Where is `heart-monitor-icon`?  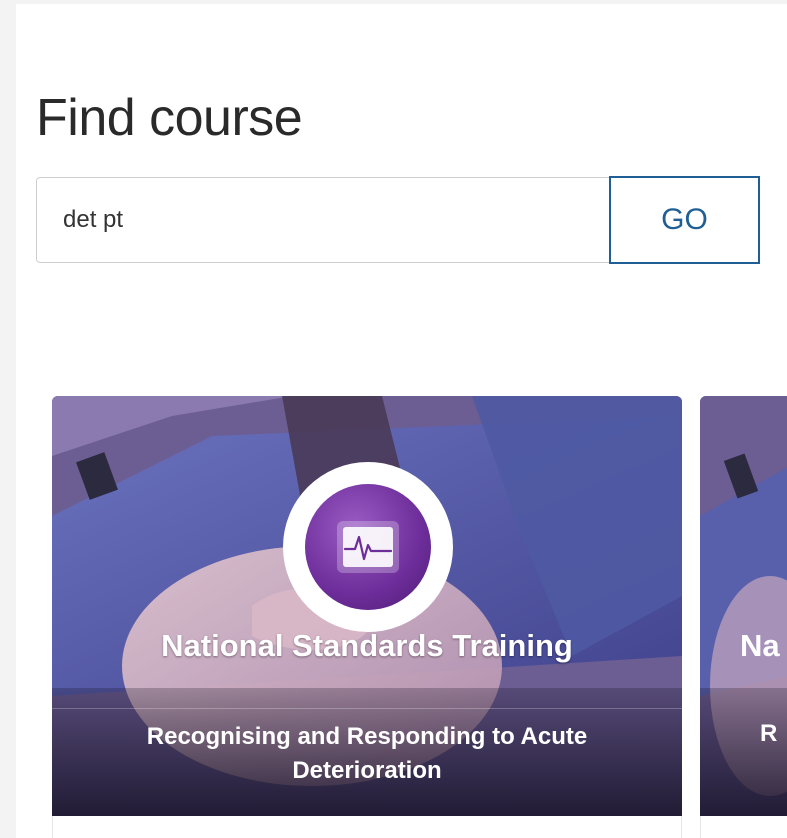 heart-monitor-icon is located at coordinates (368, 547).